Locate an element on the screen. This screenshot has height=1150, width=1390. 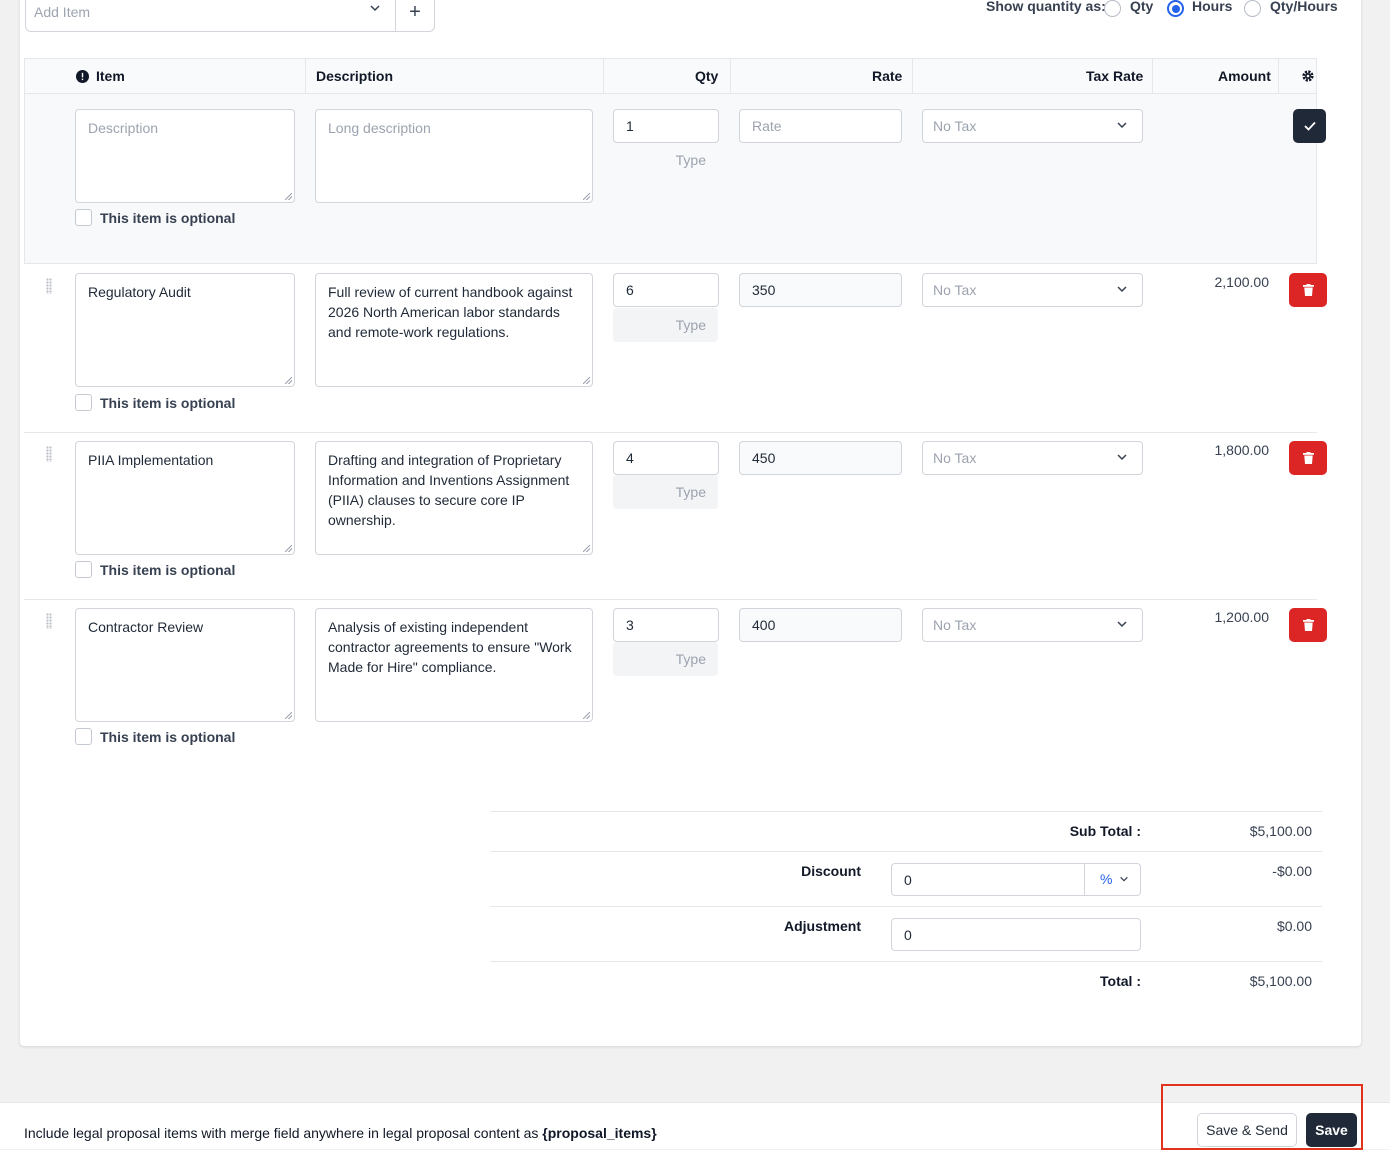
item-amount: 1,200.00 is located at coordinates (1242, 617).